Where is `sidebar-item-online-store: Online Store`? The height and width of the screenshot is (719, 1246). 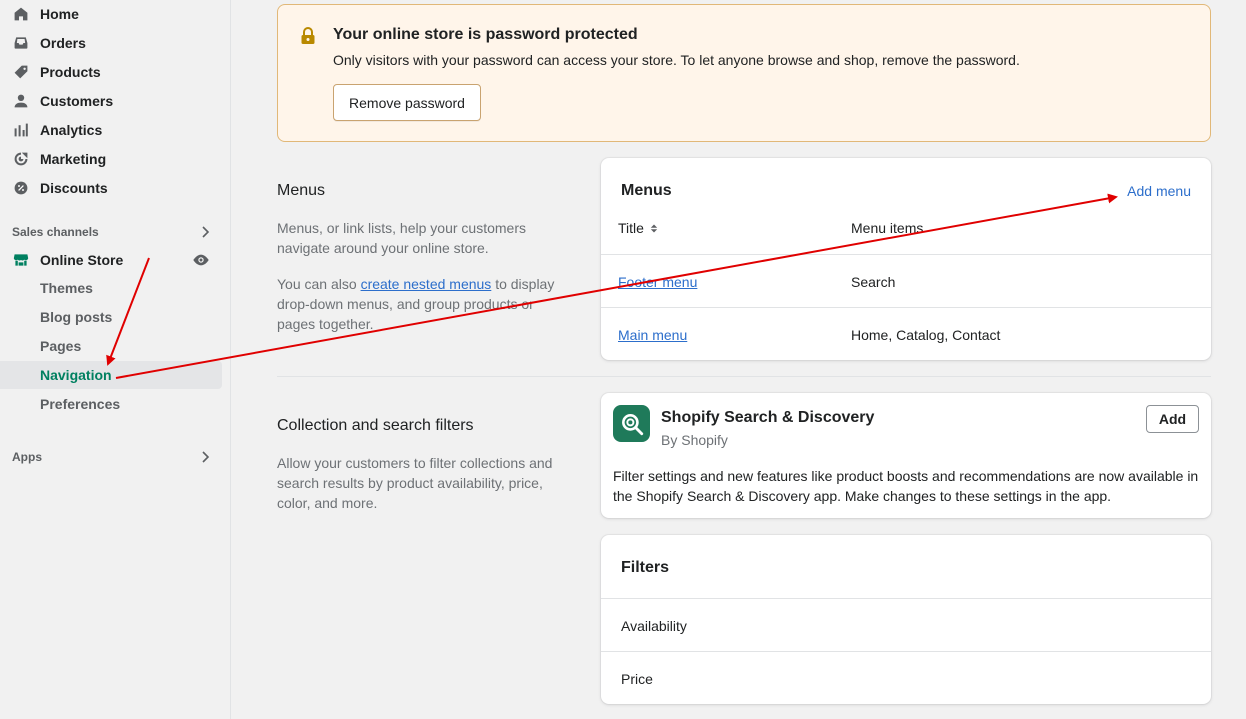
sidebar-item-online-store: Online Store is located at coordinates (111, 260).